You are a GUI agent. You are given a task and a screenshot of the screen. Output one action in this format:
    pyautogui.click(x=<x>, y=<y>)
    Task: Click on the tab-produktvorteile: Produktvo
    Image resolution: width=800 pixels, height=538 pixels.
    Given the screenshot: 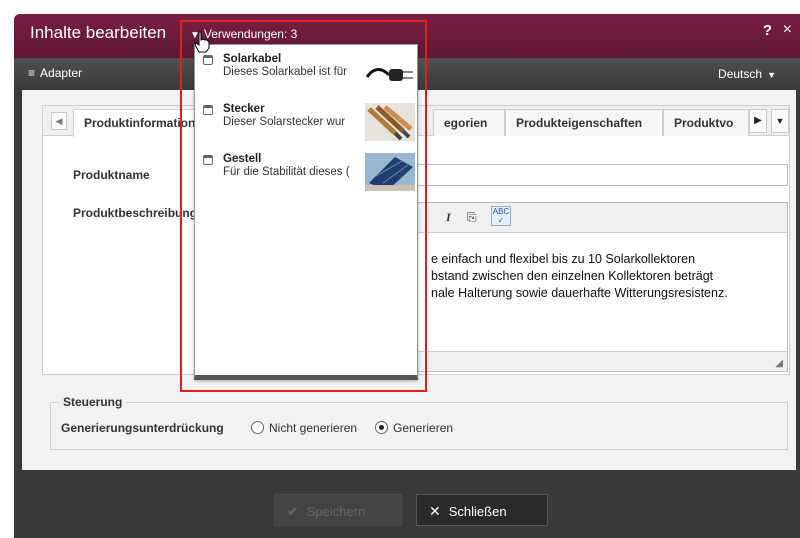 What is the action you would take?
    pyautogui.click(x=706, y=122)
    